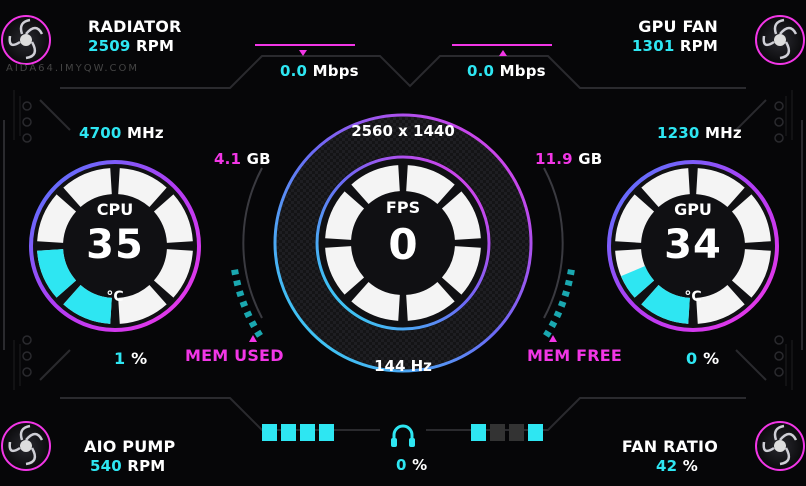 The height and width of the screenshot is (486, 806). What do you see at coordinates (692, 358) in the screenshot?
I see `gpu-load-value: 0` at bounding box center [692, 358].